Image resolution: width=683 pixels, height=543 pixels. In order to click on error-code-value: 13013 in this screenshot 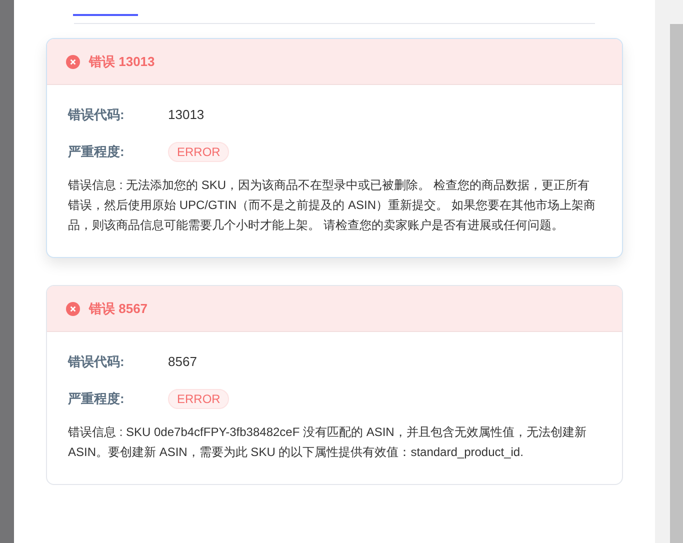, I will do `click(186, 115)`.